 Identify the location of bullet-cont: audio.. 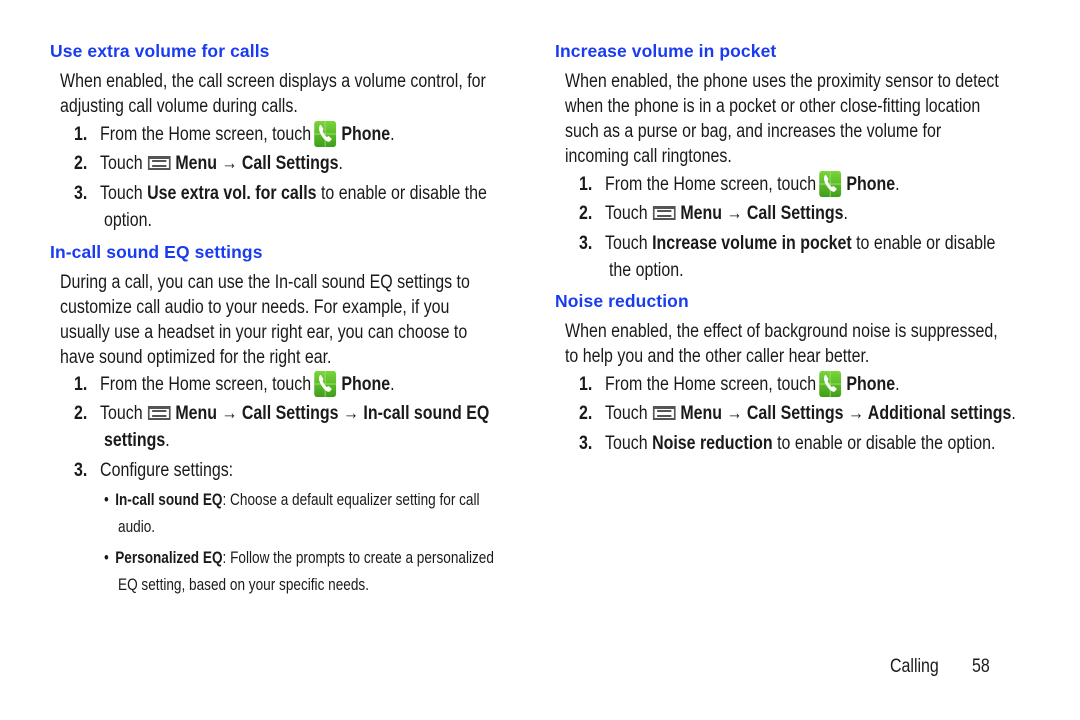
(137, 526).